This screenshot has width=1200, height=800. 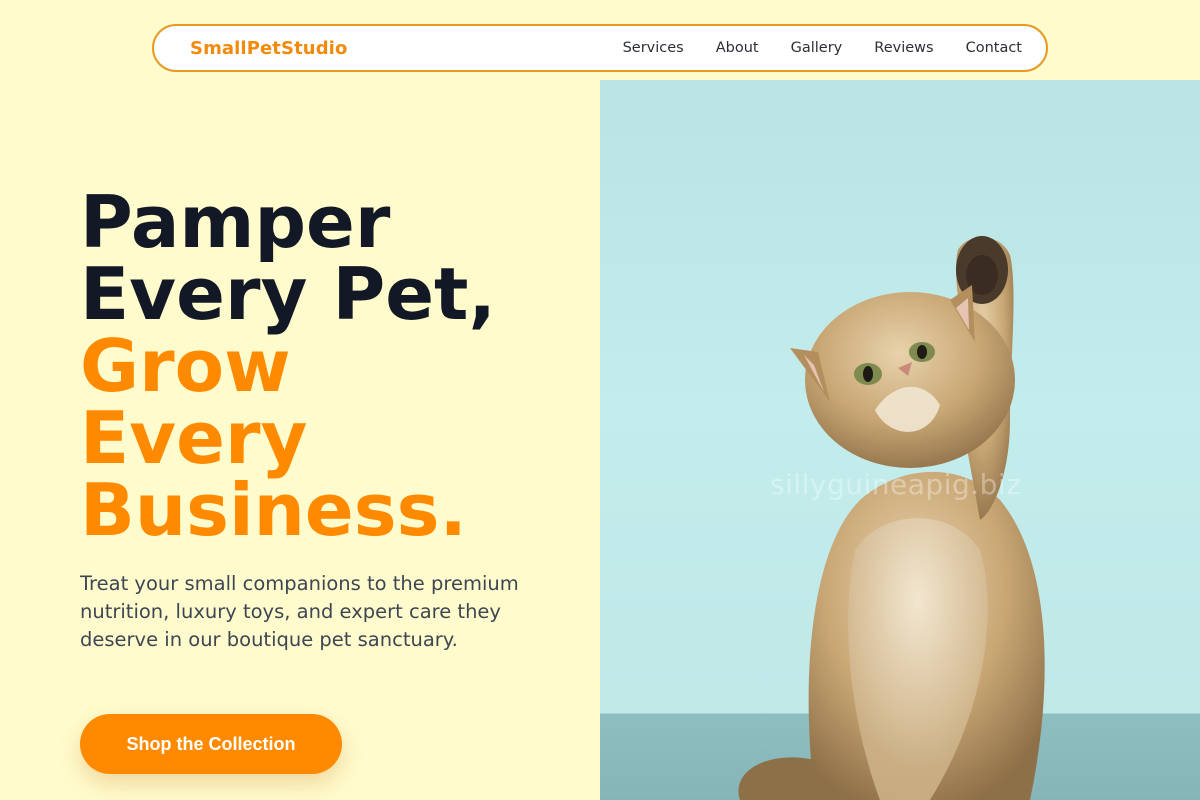 What do you see at coordinates (903, 48) in the screenshot?
I see `nav-link-reviews: Reviews` at bounding box center [903, 48].